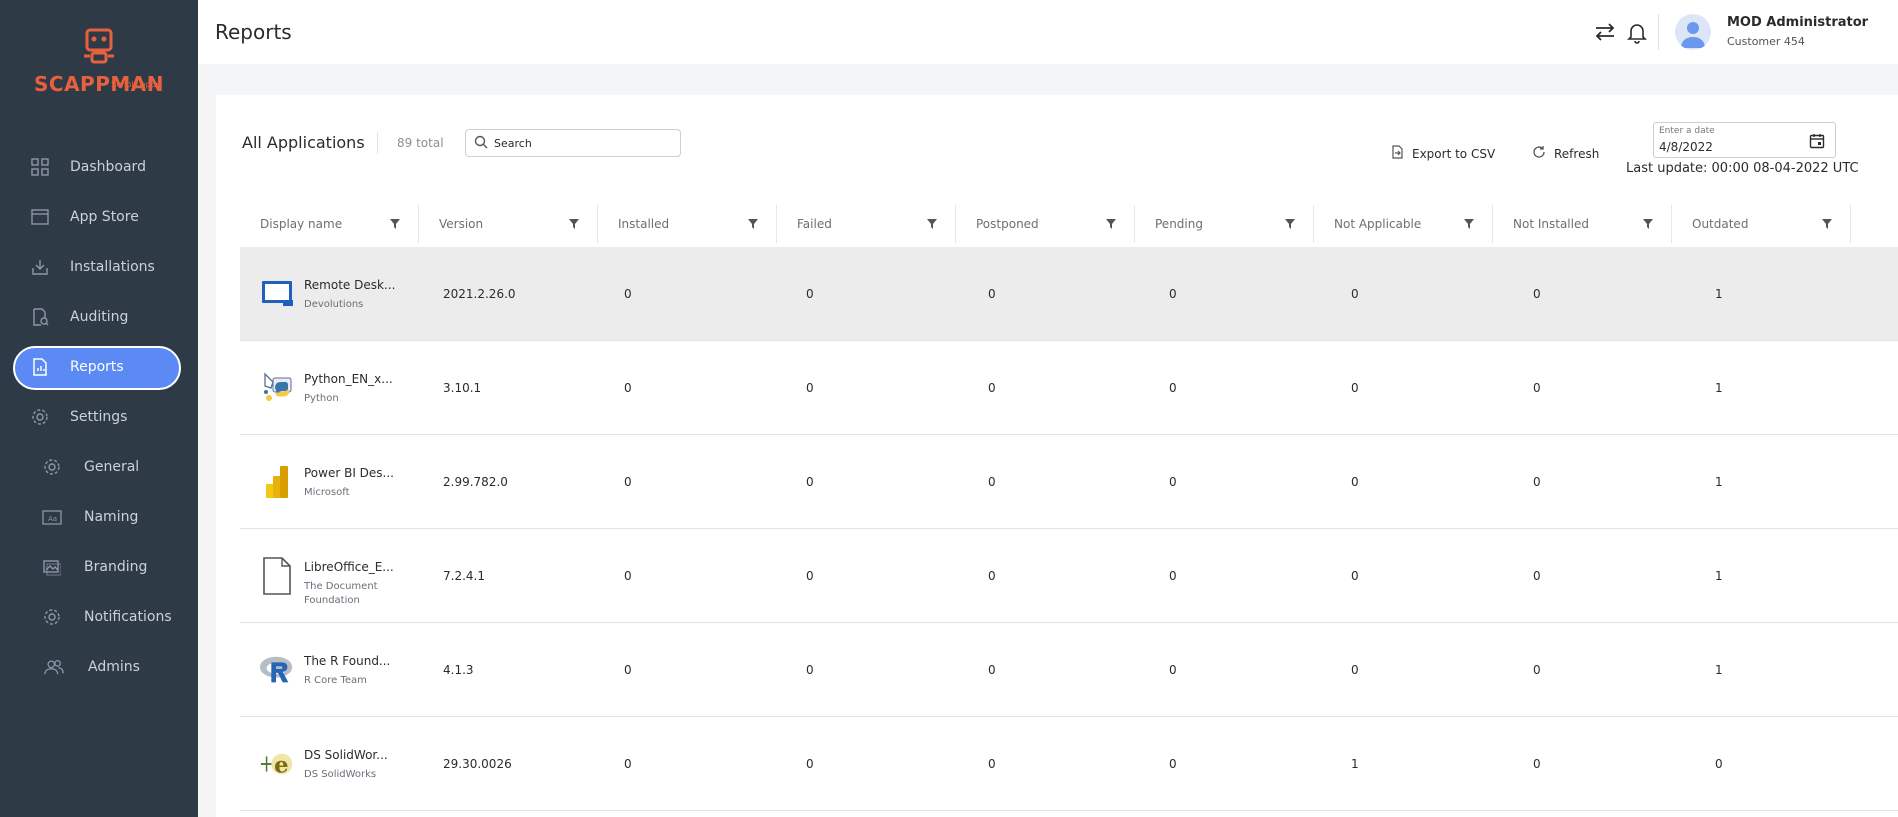 This screenshot has width=1898, height=817. Describe the element at coordinates (1797, 22) in the screenshot. I see `user-name: MOD Administrator` at that location.